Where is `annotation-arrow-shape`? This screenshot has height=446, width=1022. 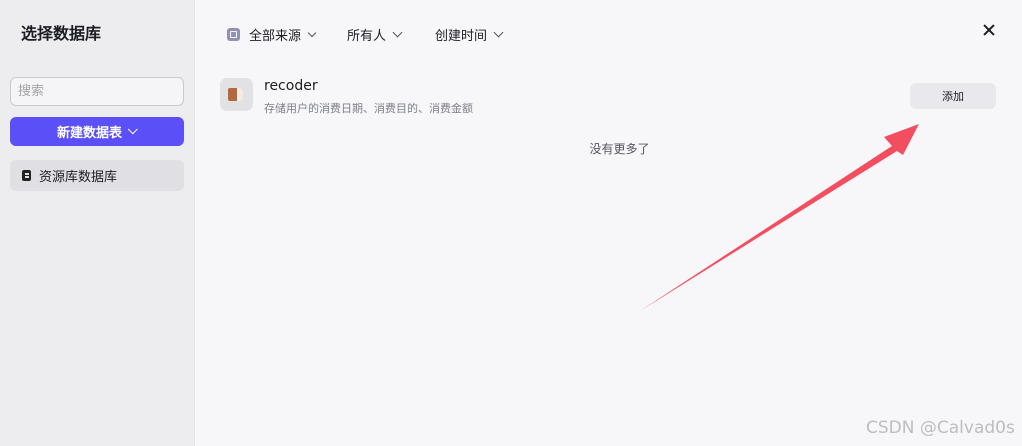
annotation-arrow-shape is located at coordinates (779, 217).